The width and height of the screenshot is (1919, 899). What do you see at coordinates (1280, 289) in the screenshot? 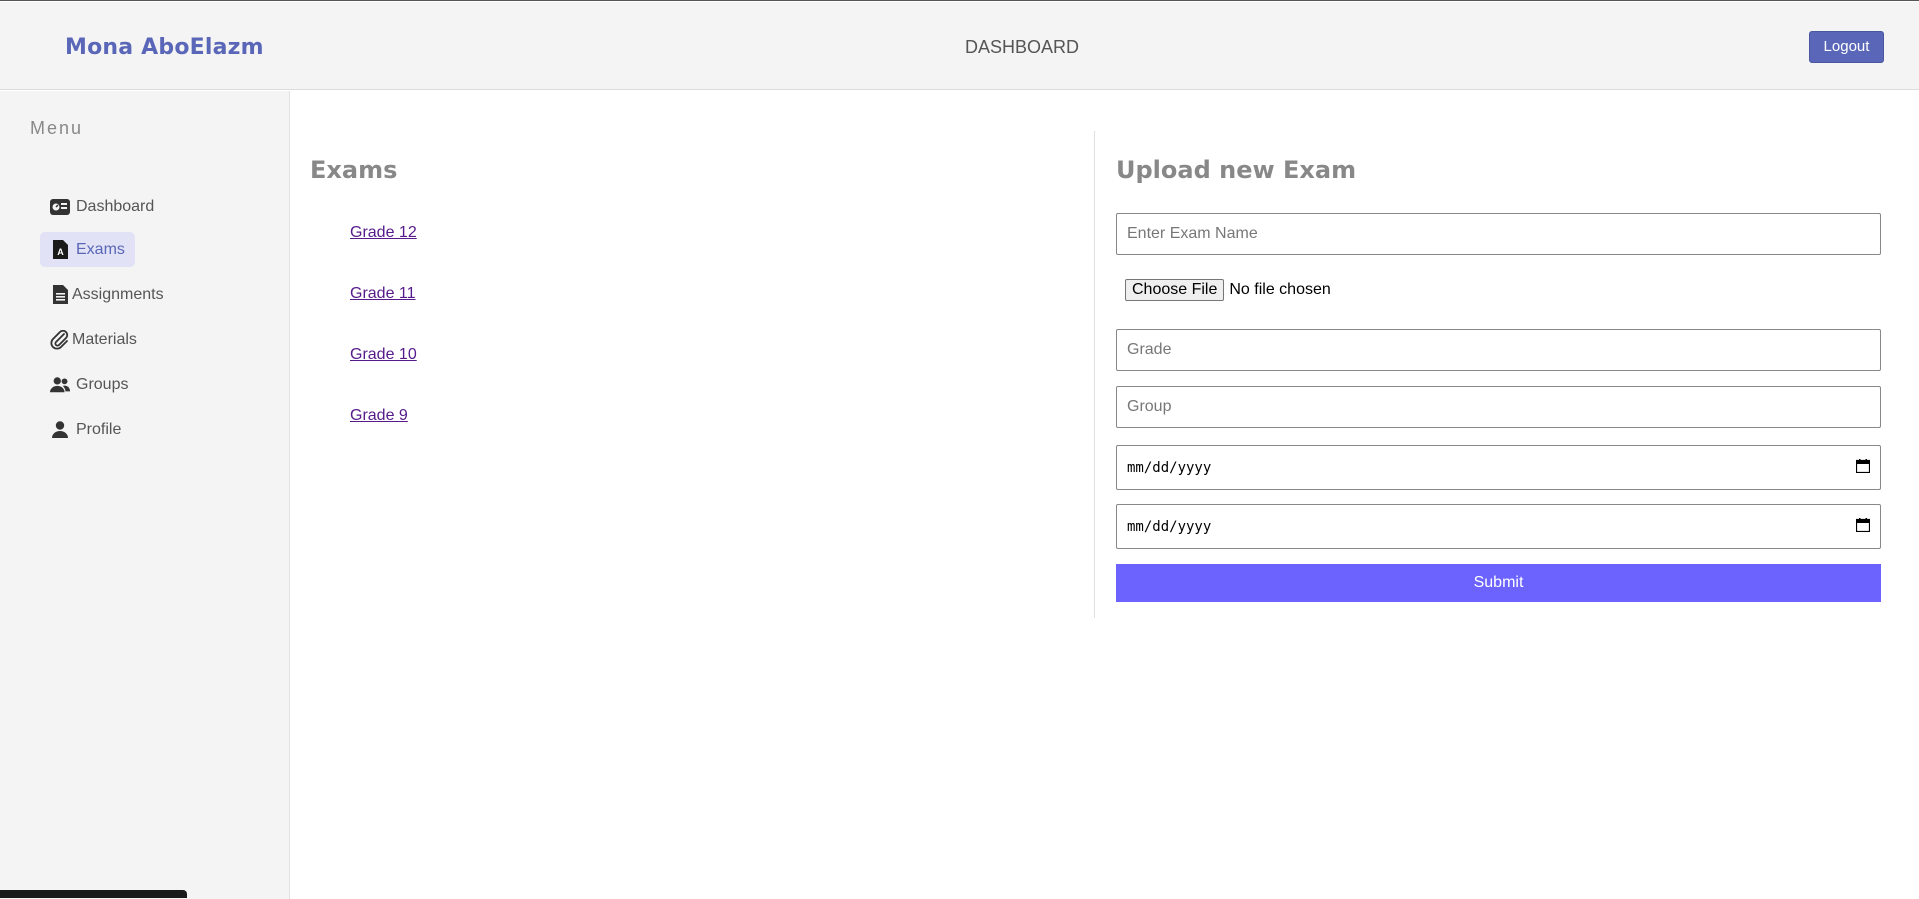
I see `file-status: No file chosen` at bounding box center [1280, 289].